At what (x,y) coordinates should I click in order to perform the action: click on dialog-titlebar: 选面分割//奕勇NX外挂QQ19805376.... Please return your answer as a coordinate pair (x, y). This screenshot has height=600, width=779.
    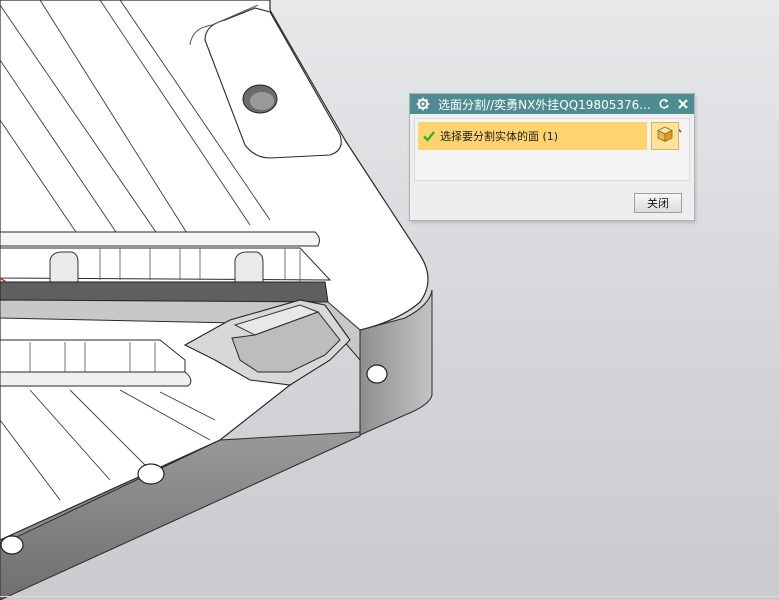
    Looking at the image, I should click on (552, 104).